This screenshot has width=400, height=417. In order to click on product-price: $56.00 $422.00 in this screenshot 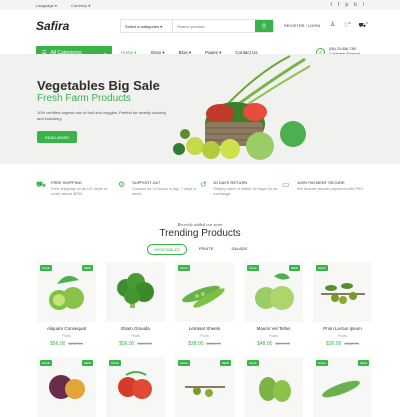, I will do `click(135, 344)`.